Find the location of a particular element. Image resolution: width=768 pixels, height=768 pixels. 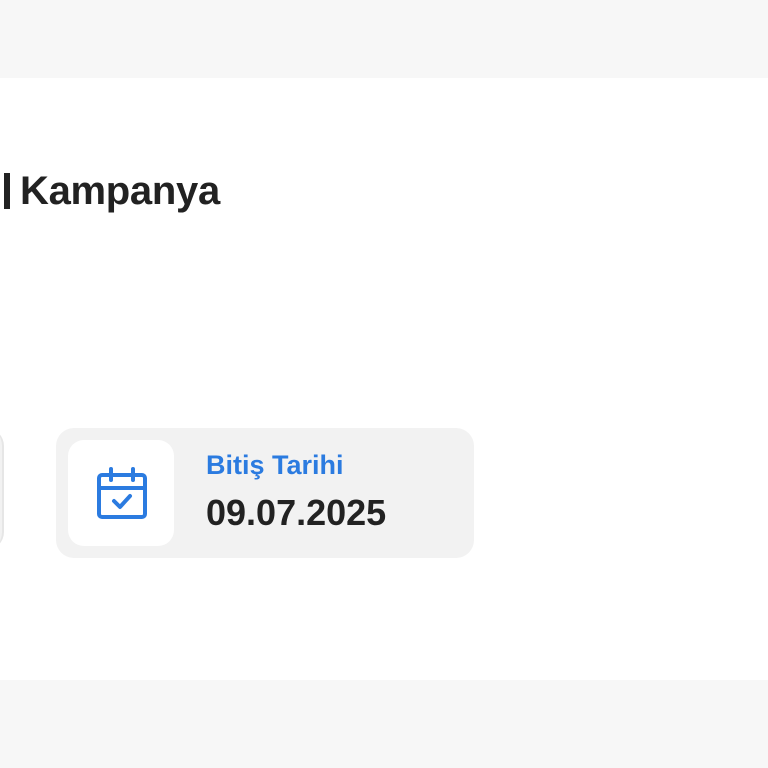

end-date-tile: Bitiş Tarihi 09.07.2025 is located at coordinates (265, 493).